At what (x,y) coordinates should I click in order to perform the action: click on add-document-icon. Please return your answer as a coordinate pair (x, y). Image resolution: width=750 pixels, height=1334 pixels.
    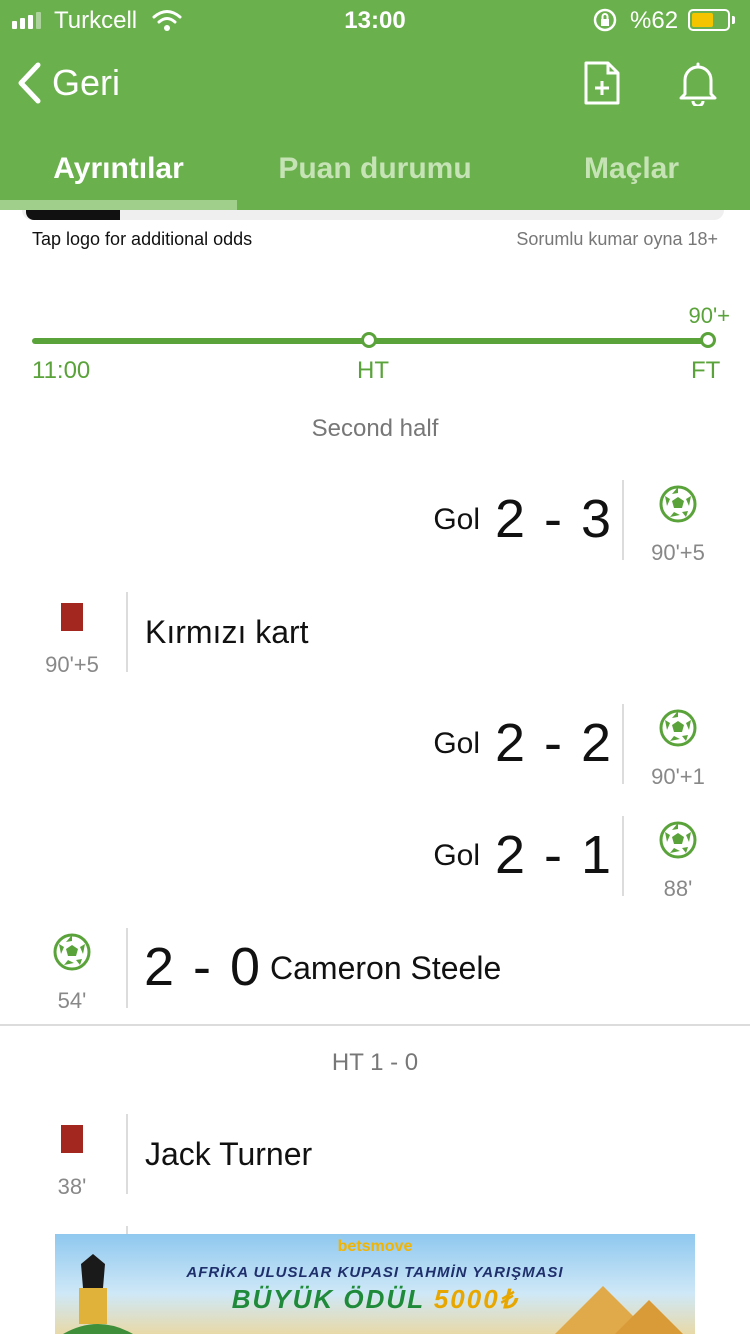
    Looking at the image, I should click on (602, 83).